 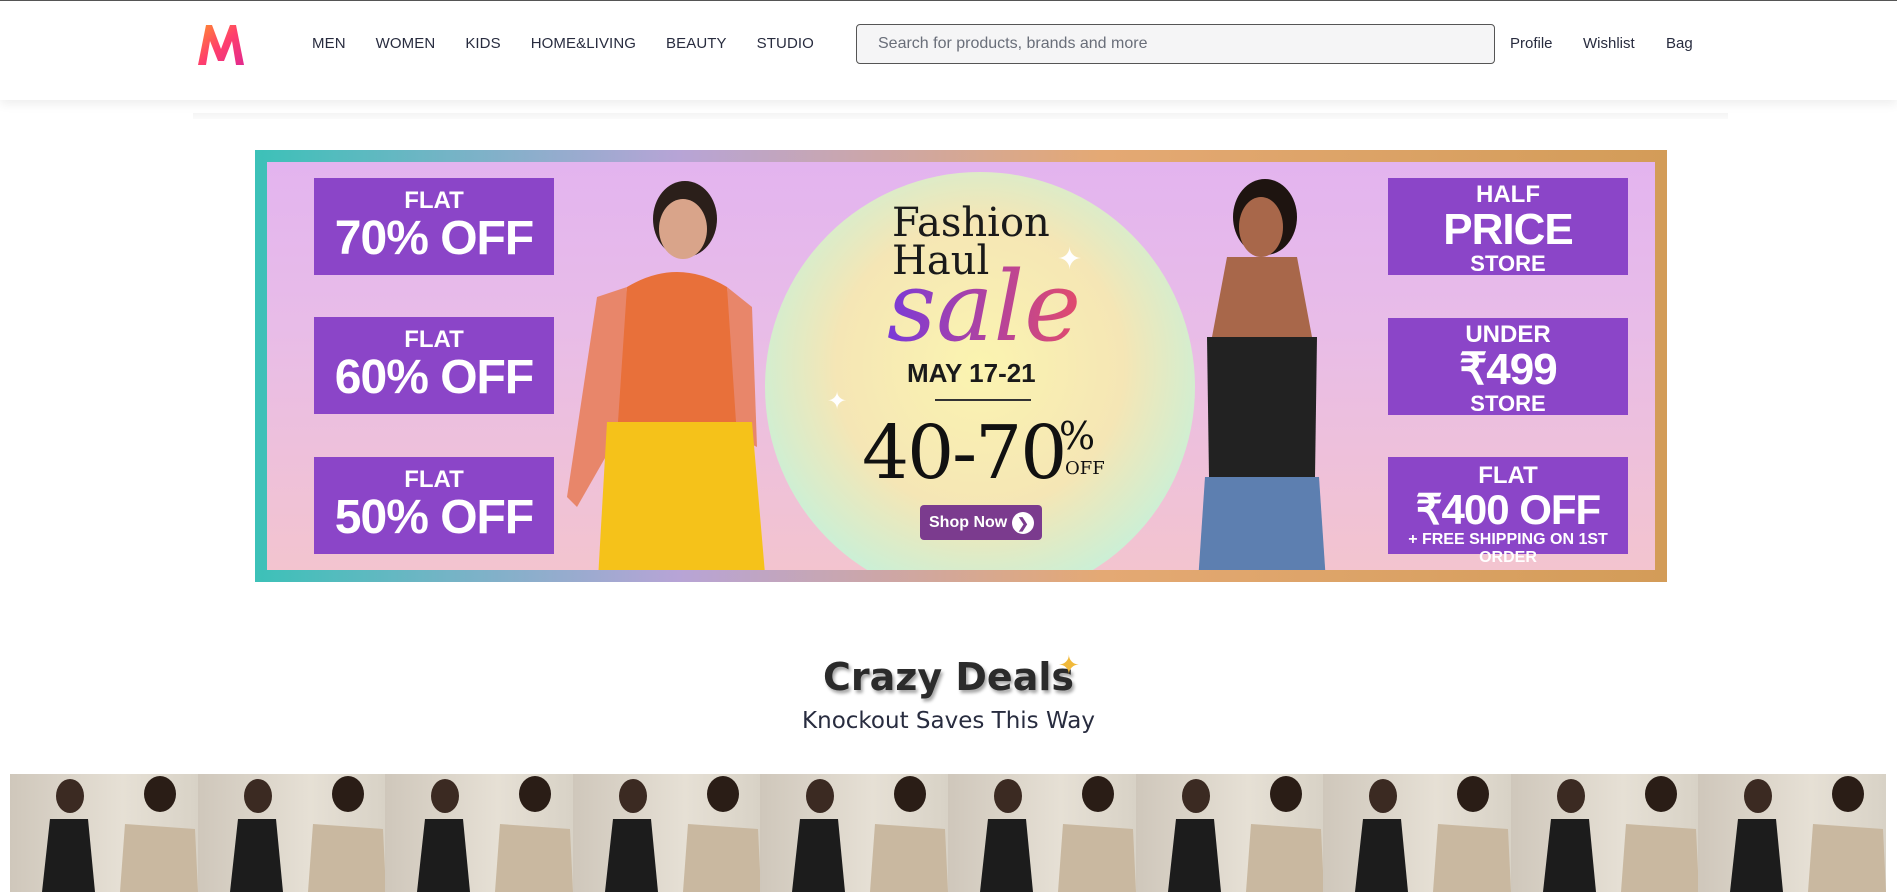 What do you see at coordinates (329, 43) in the screenshot?
I see `nav-men: MEN` at bounding box center [329, 43].